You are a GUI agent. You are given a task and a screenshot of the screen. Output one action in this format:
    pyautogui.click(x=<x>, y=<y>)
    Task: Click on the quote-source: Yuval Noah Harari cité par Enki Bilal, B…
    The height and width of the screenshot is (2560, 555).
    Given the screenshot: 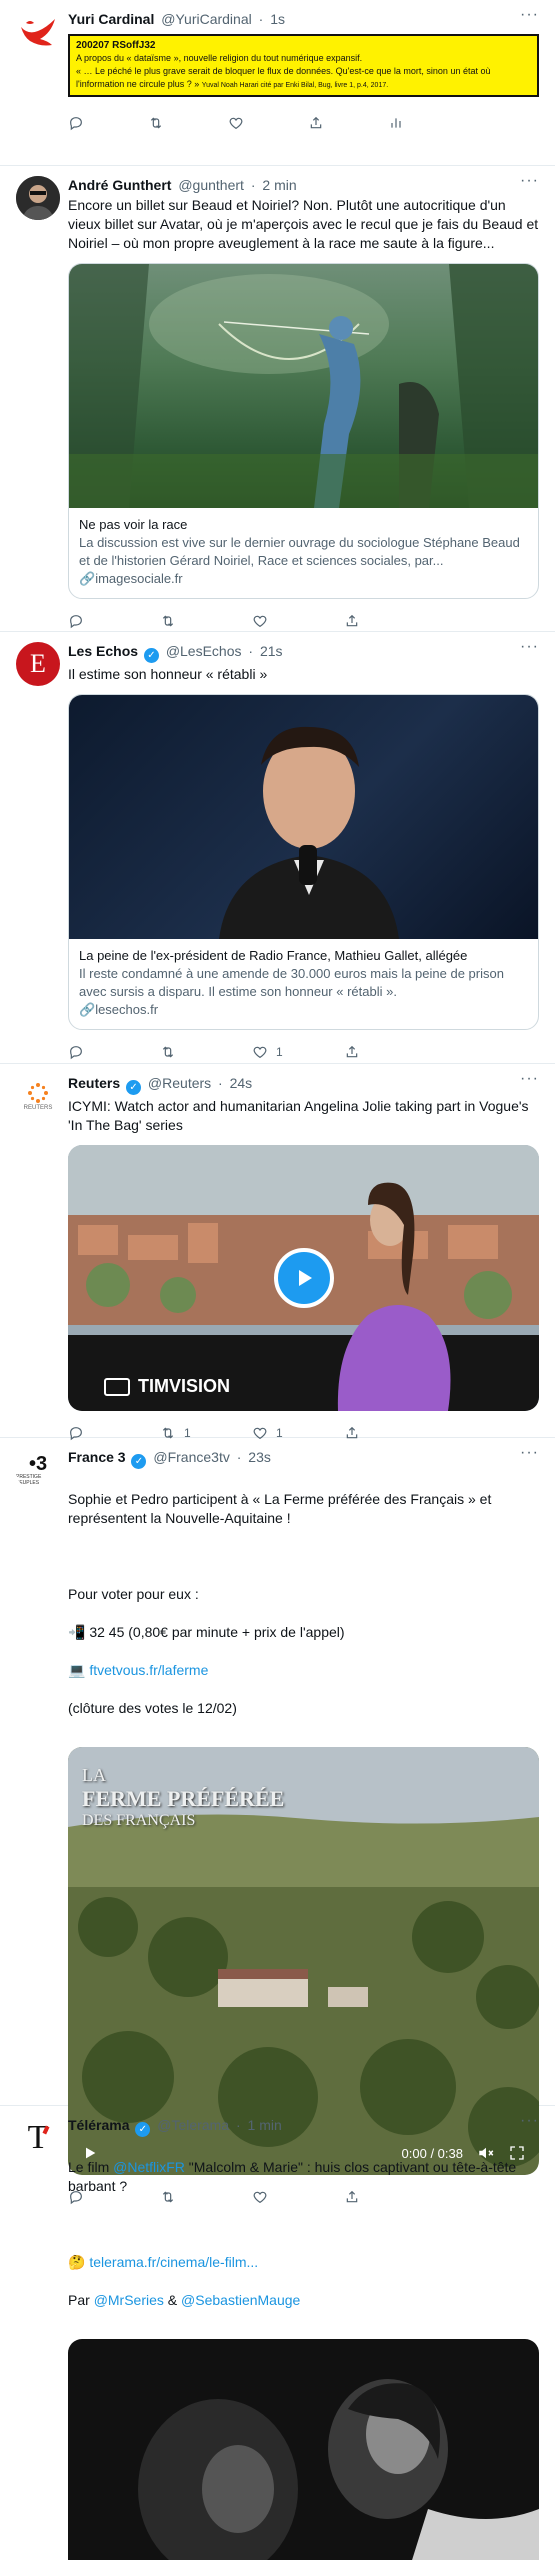 What is the action you would take?
    pyautogui.click(x=295, y=85)
    